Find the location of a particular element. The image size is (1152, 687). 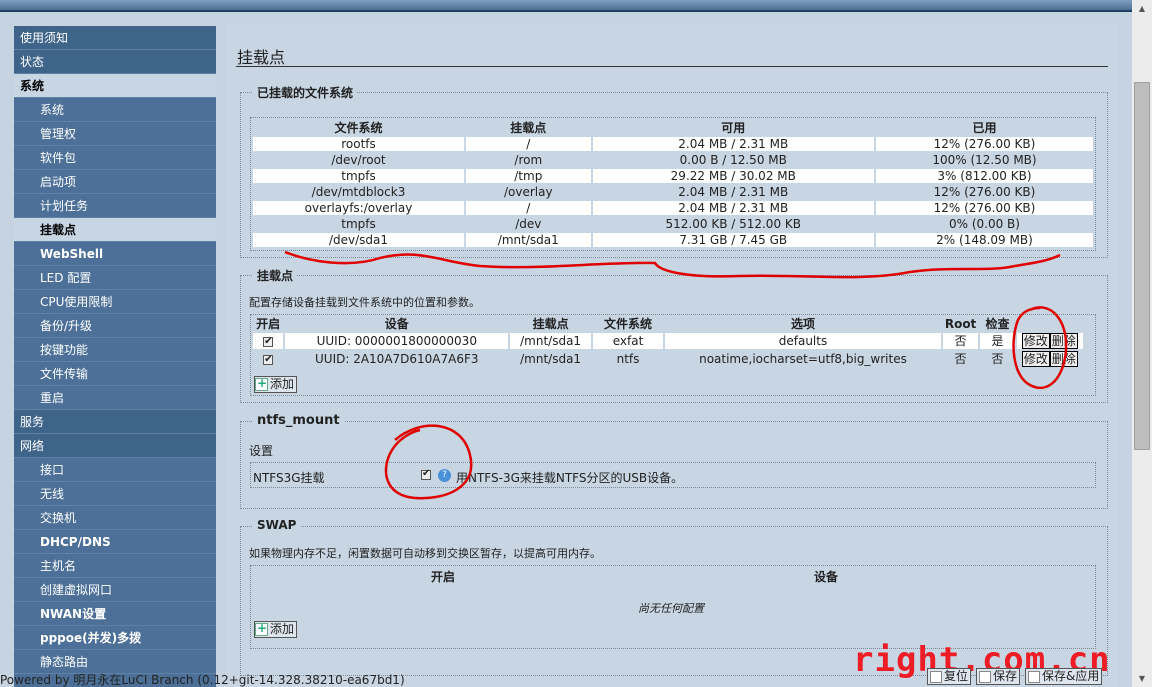

swap-add-button: 添加 is located at coordinates (276, 629).